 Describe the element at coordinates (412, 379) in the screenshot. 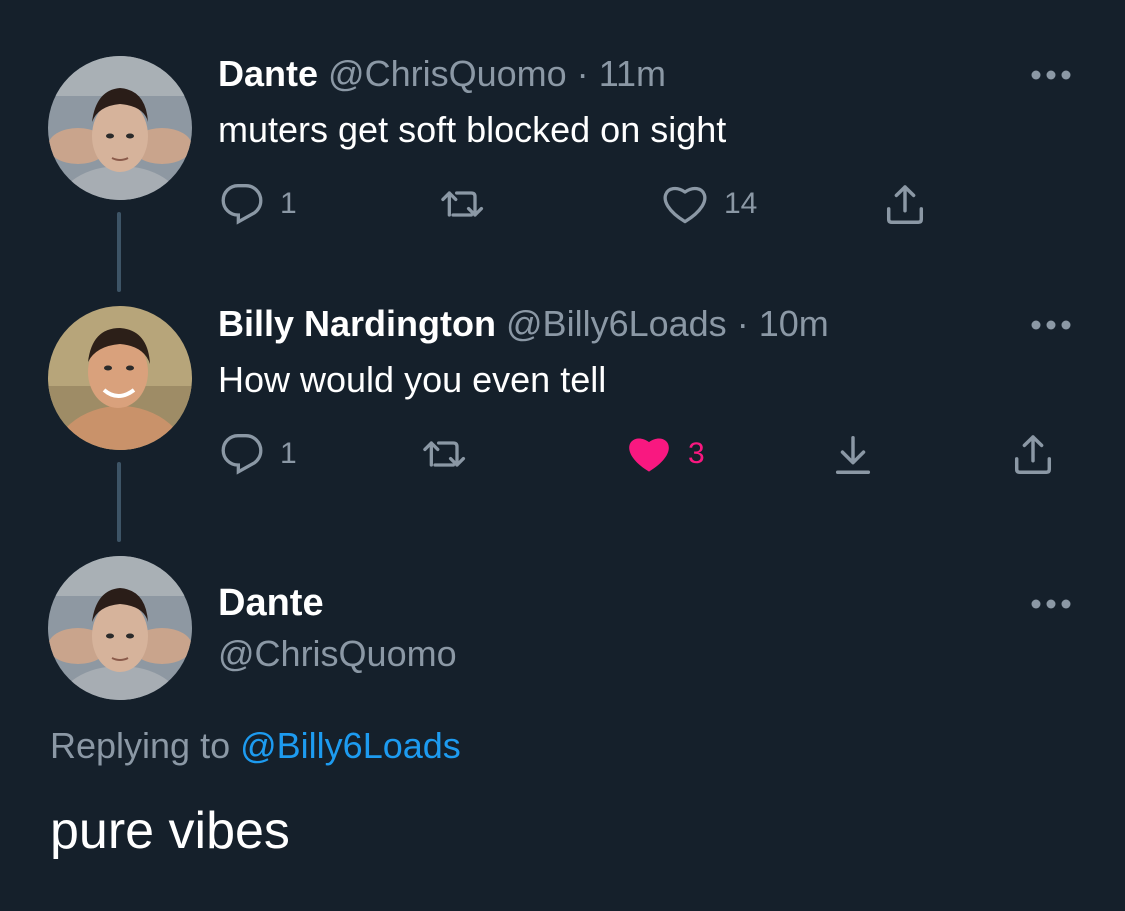

I see `tweet-text: How would you even tell` at that location.